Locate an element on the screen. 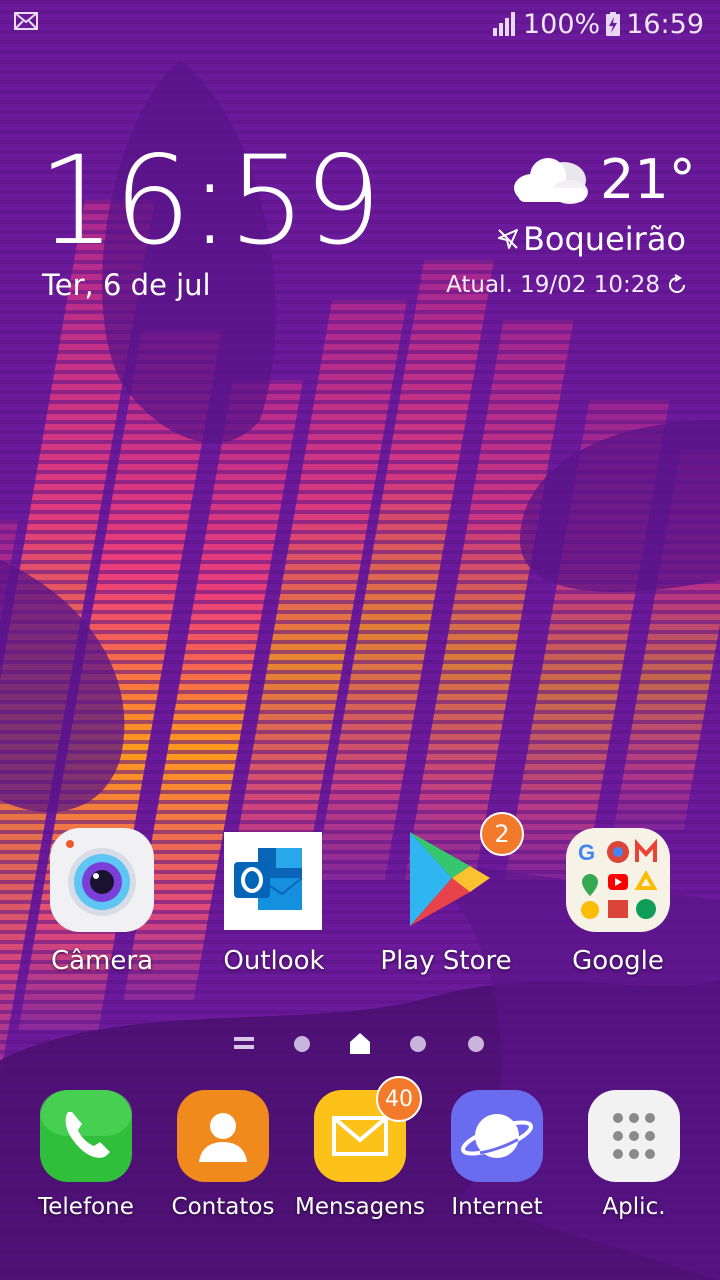  svg-text: G is located at coordinates (586, 852).